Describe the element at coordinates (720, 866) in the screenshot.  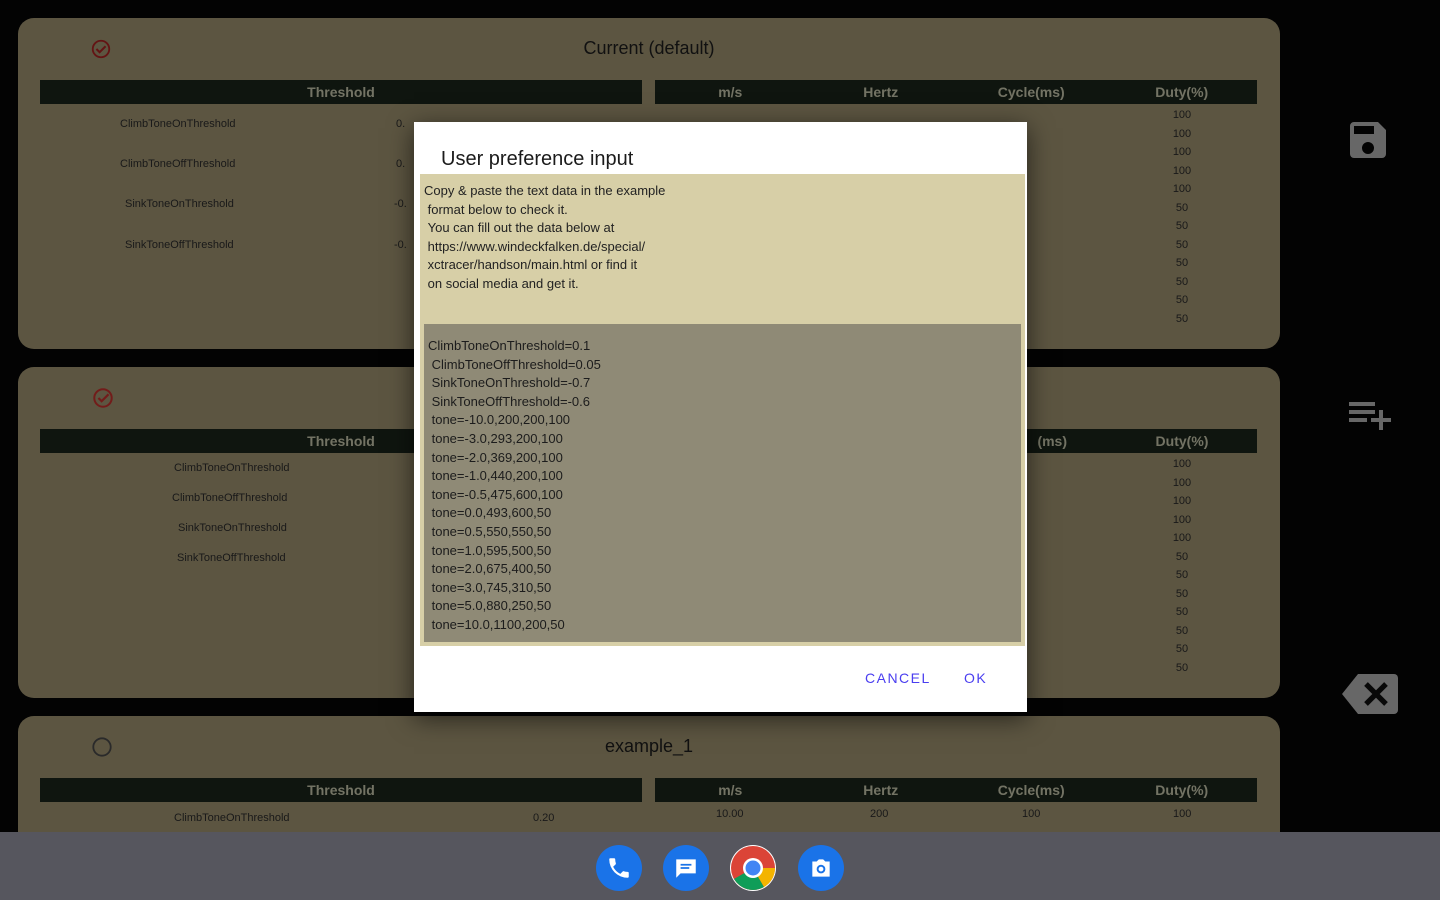
I see `system-dock` at that location.